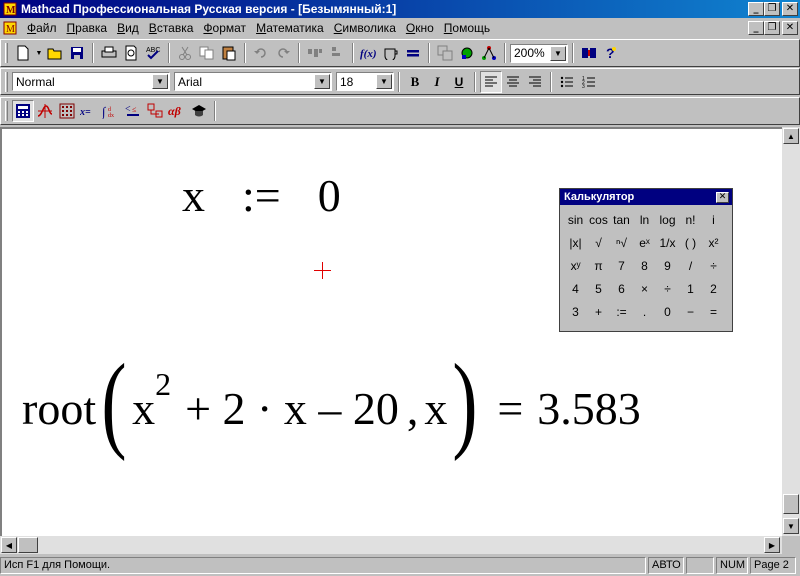 The width and height of the screenshot is (800, 576). Describe the element at coordinates (791, 526) in the screenshot. I see `scroll-down-icon: ▼` at that location.